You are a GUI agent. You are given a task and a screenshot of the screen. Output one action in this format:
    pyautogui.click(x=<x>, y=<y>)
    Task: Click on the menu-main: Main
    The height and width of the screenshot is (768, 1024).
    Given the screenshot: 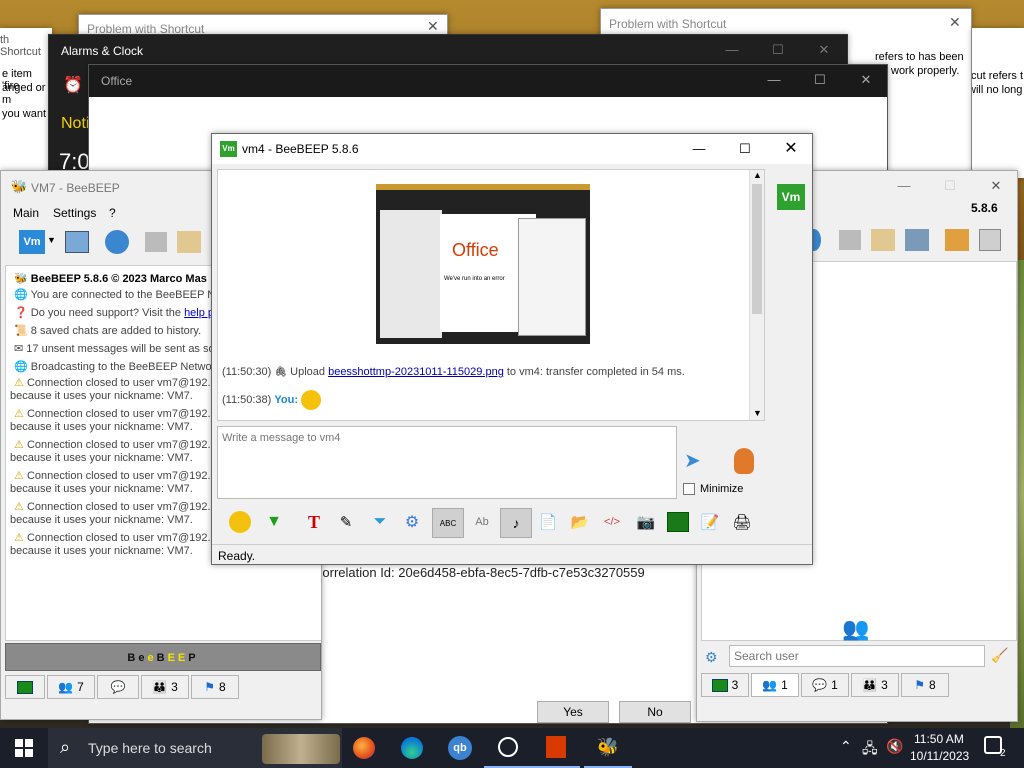 What is the action you would take?
    pyautogui.click(x=26, y=213)
    